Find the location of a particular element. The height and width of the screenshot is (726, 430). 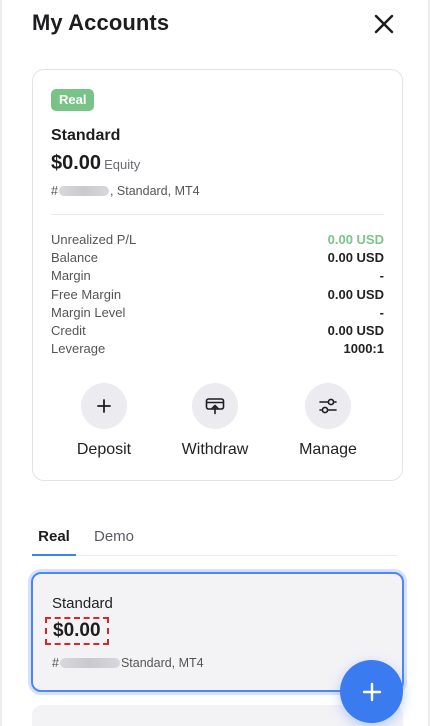

account-tabs: Real Demo is located at coordinates (215, 538).